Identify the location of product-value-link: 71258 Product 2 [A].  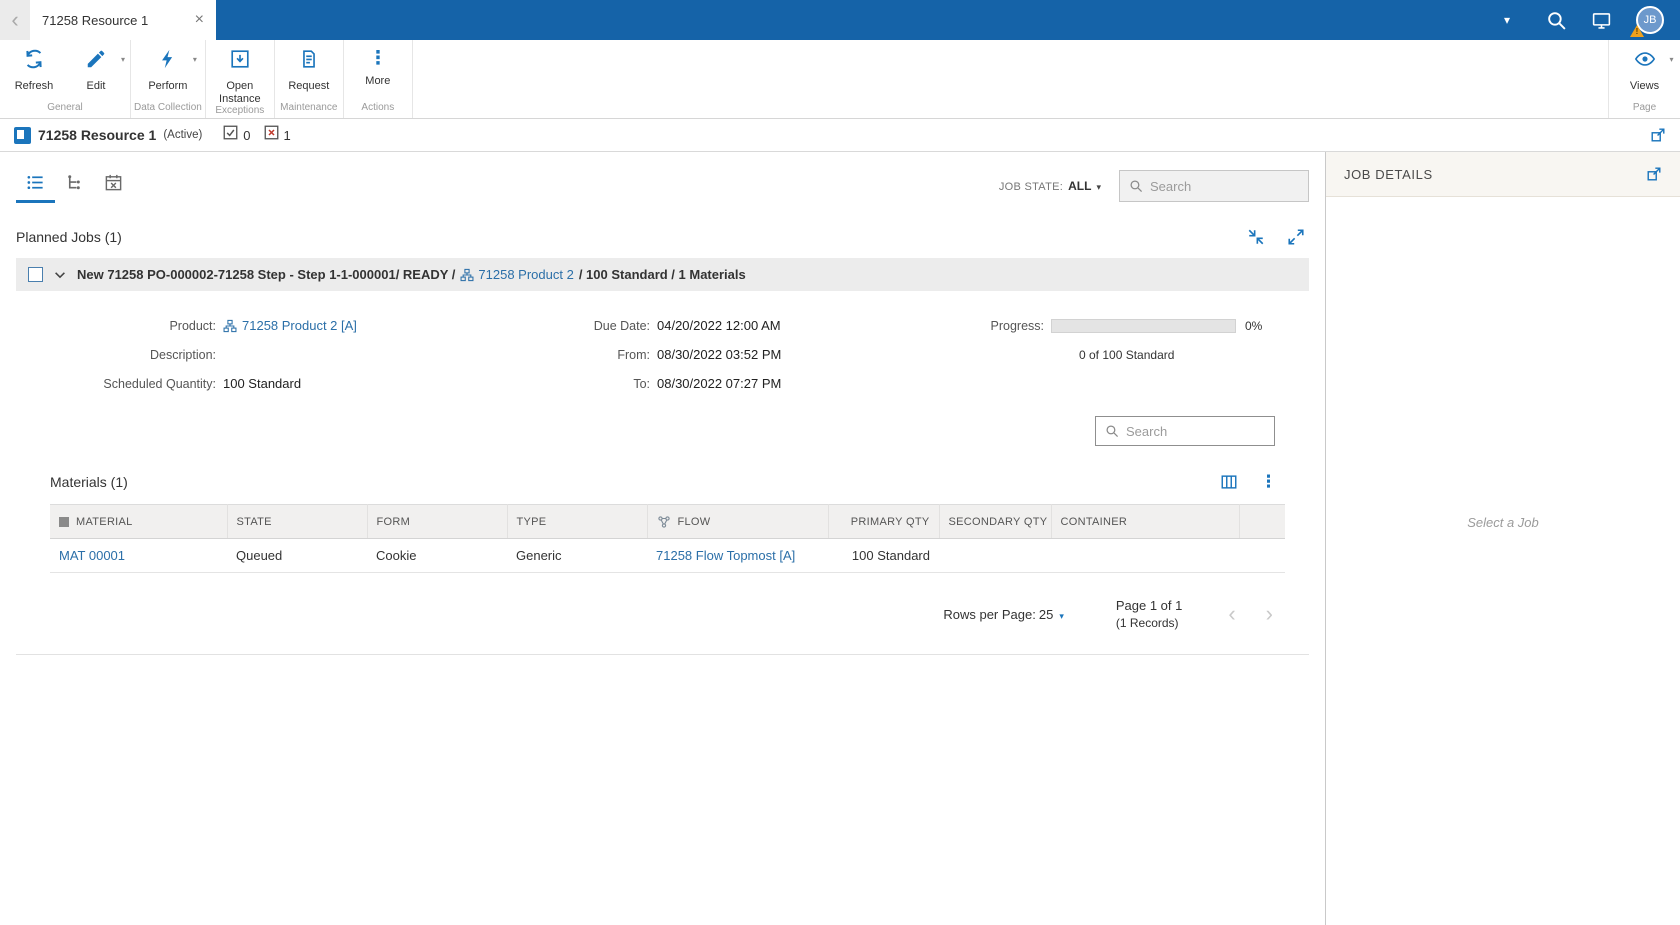
(290, 325).